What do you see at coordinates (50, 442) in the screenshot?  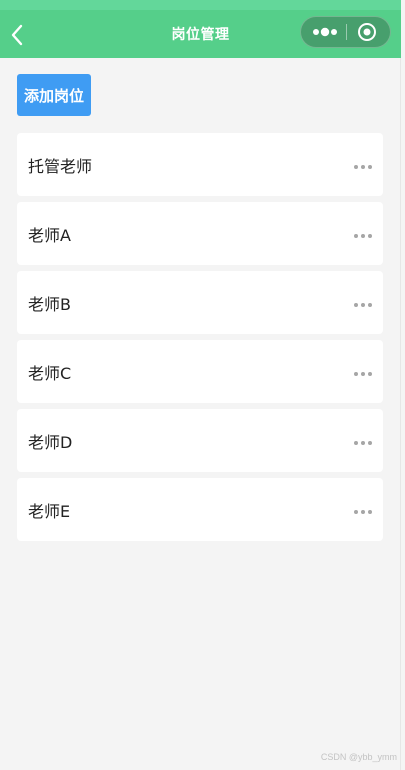 I see `position-name: 老师D` at bounding box center [50, 442].